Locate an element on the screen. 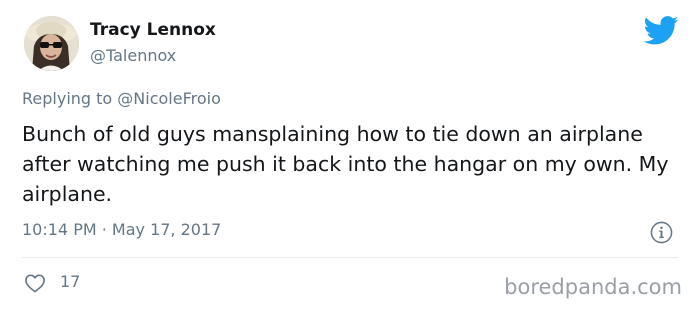 The height and width of the screenshot is (311, 700). avatar-image is located at coordinates (51, 43).